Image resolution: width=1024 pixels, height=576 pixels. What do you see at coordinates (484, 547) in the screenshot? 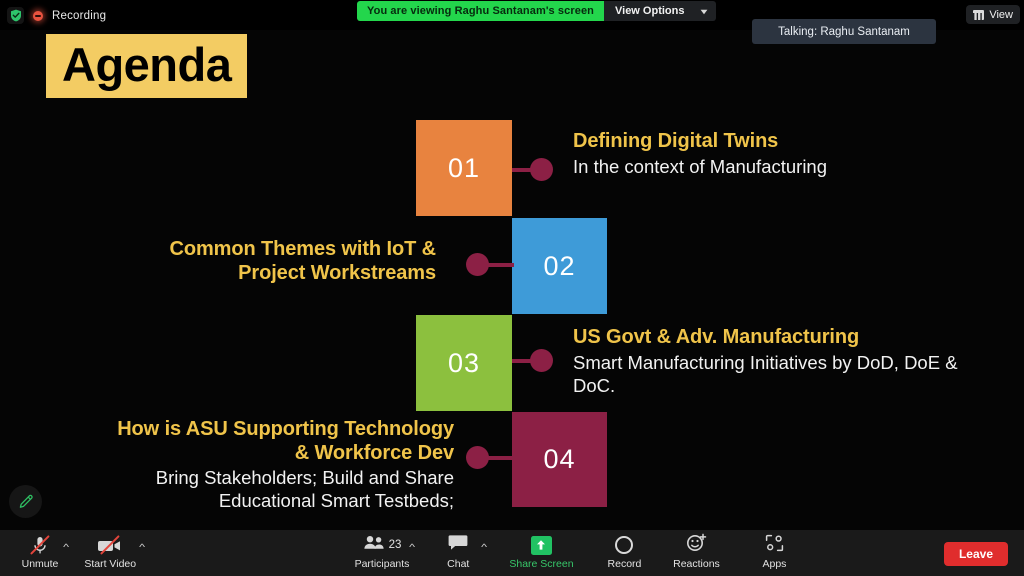
I see `chat-options-caret: ^` at bounding box center [484, 547].